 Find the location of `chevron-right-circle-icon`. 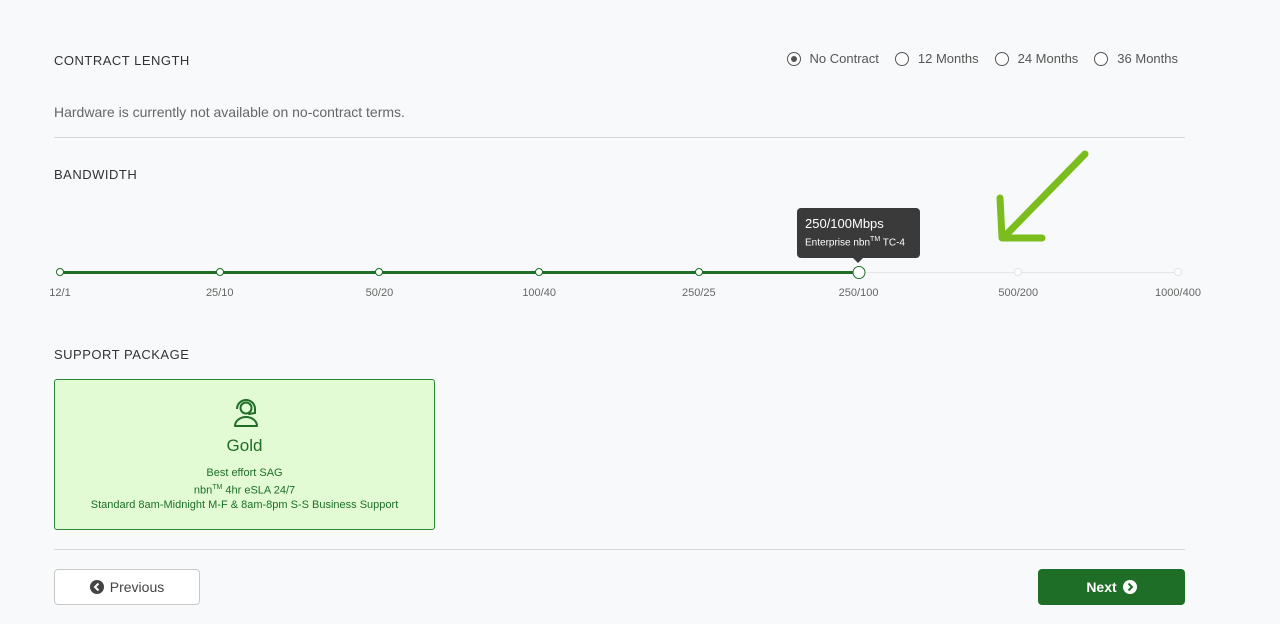

chevron-right-circle-icon is located at coordinates (1129, 587).